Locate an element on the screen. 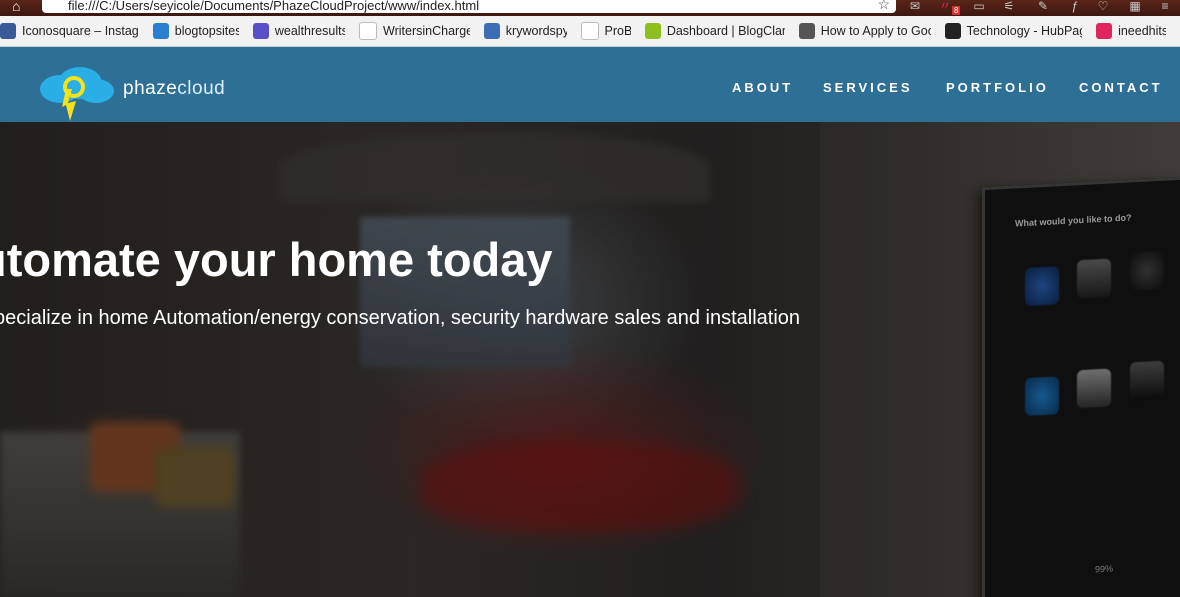 This screenshot has height=597, width=1180. nav-contact: CONTACT is located at coordinates (1121, 87).